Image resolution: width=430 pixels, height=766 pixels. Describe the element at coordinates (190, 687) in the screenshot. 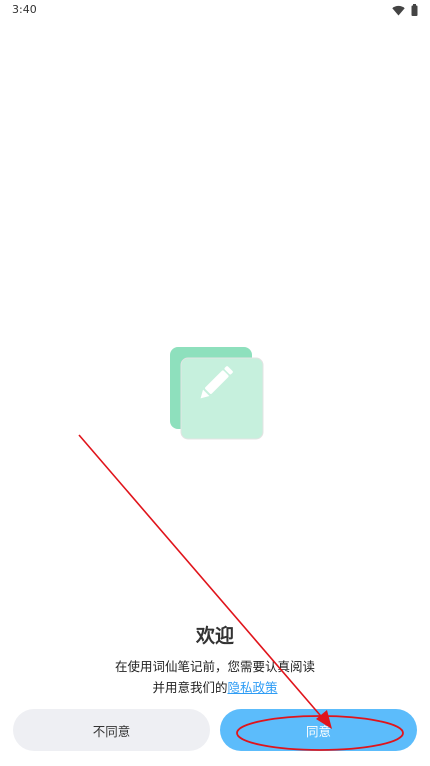

I see `welcome-description-prefix: 并用意我们的` at that location.